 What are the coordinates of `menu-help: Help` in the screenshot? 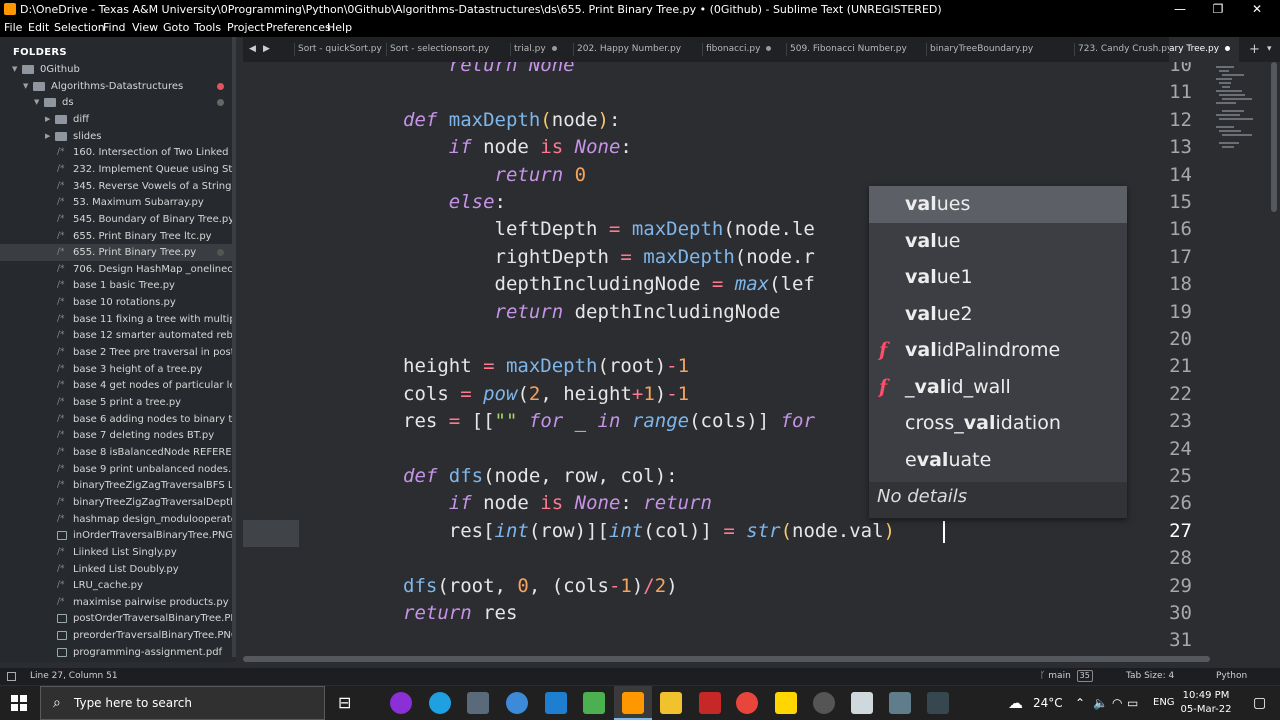 It's located at (339, 28).